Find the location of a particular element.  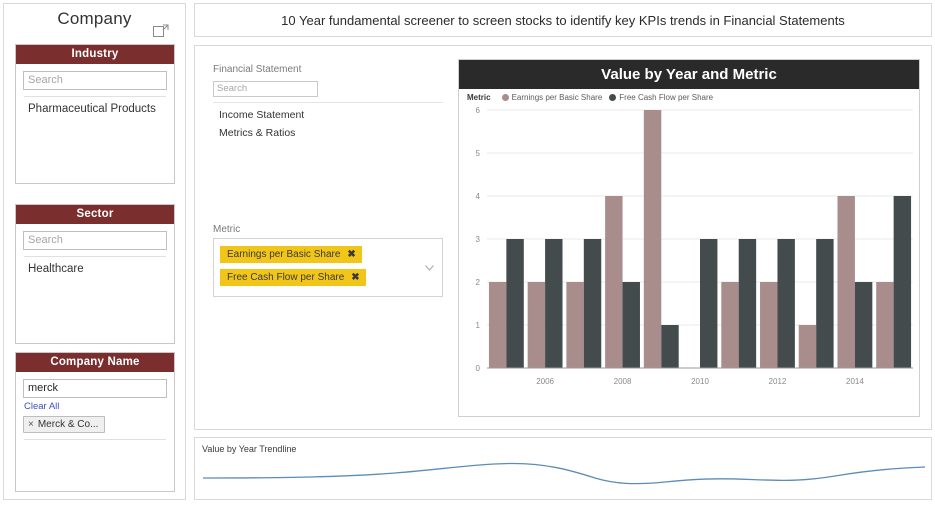

metric-tag-earnings-per-basic-share: Earnings per Basic Share ✖ is located at coordinates (291, 254).